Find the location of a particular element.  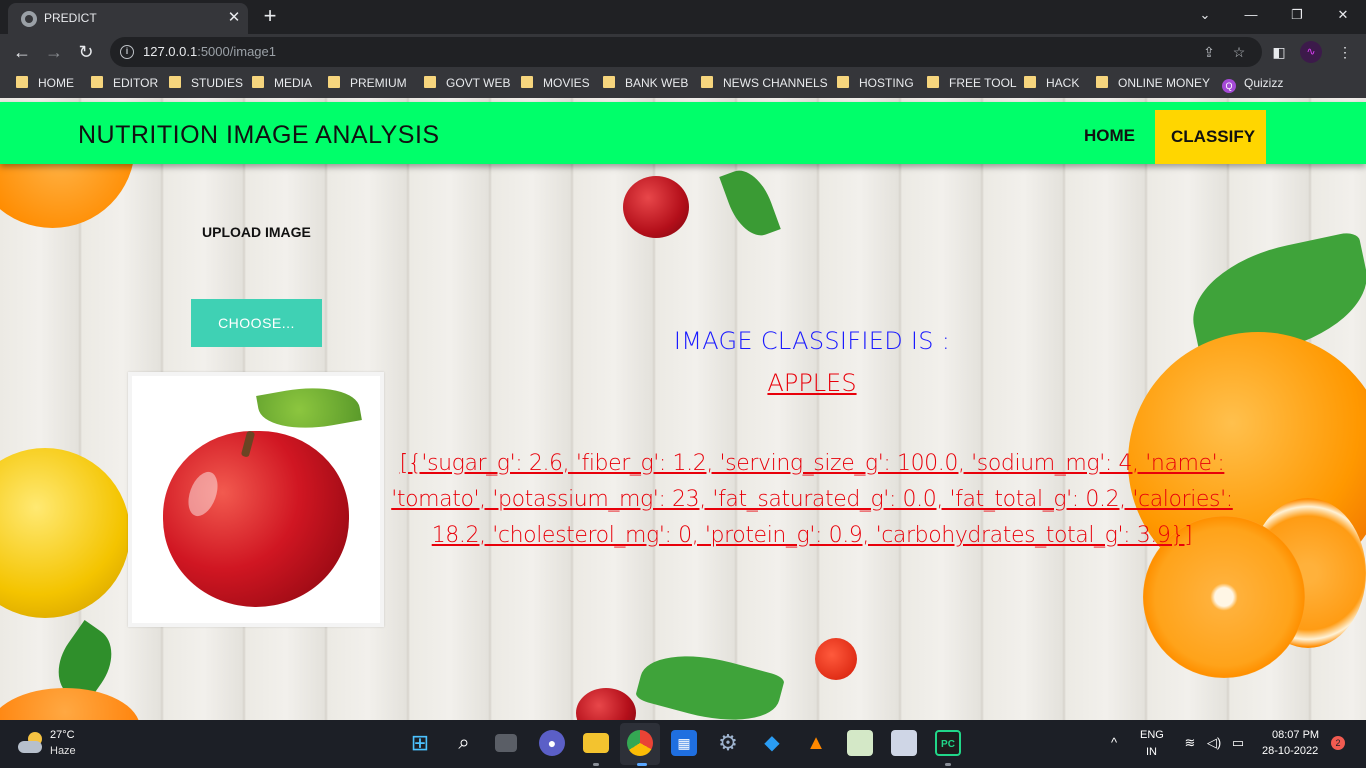

battery-icon: ▭ is located at coordinates (1238, 743).